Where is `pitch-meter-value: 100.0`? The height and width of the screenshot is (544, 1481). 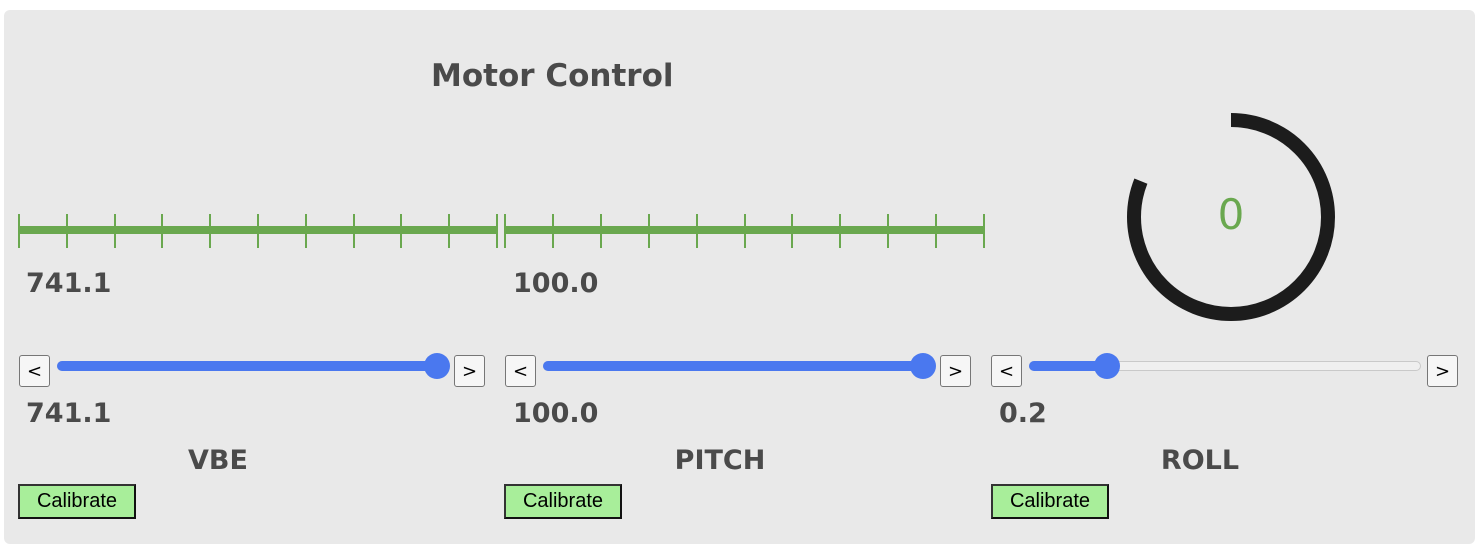 pitch-meter-value: 100.0 is located at coordinates (556, 283).